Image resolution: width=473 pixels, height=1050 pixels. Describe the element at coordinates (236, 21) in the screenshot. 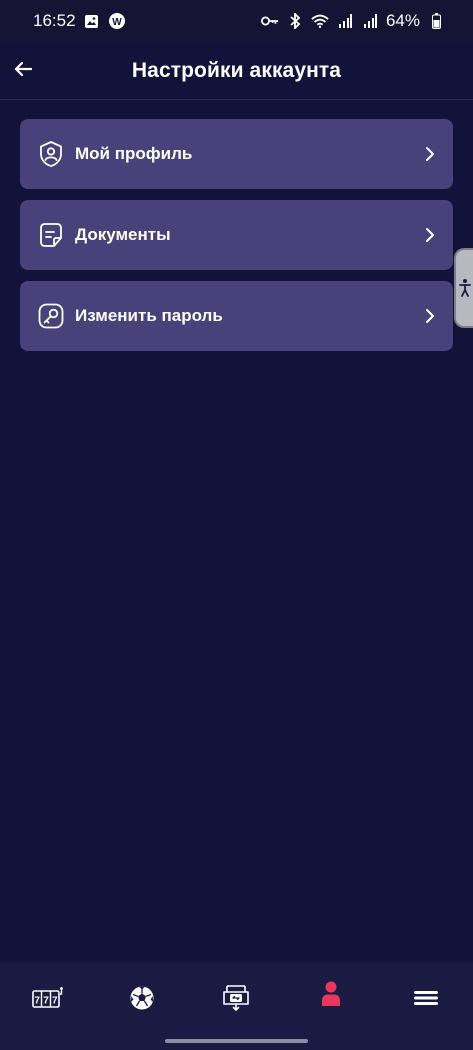

I see `status-bar: 16:52 W 64%` at that location.